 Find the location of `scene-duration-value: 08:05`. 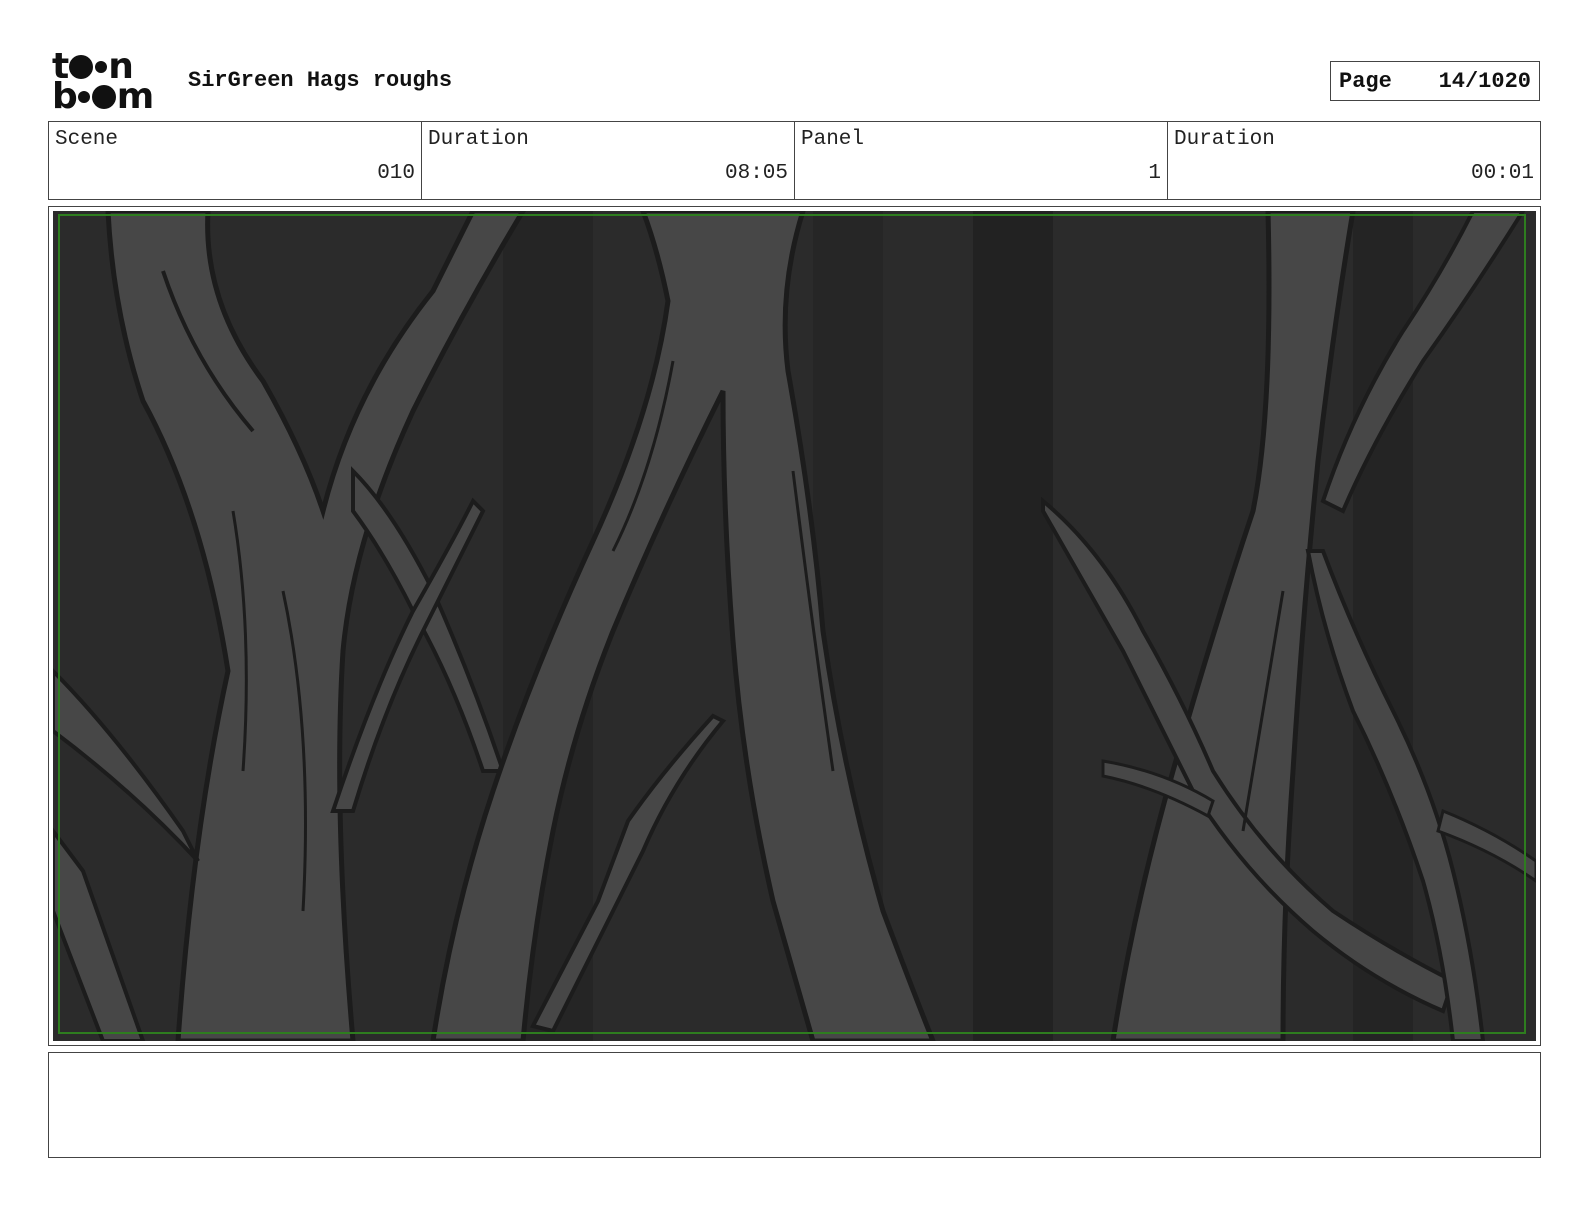

scene-duration-value: 08:05 is located at coordinates (756, 173).